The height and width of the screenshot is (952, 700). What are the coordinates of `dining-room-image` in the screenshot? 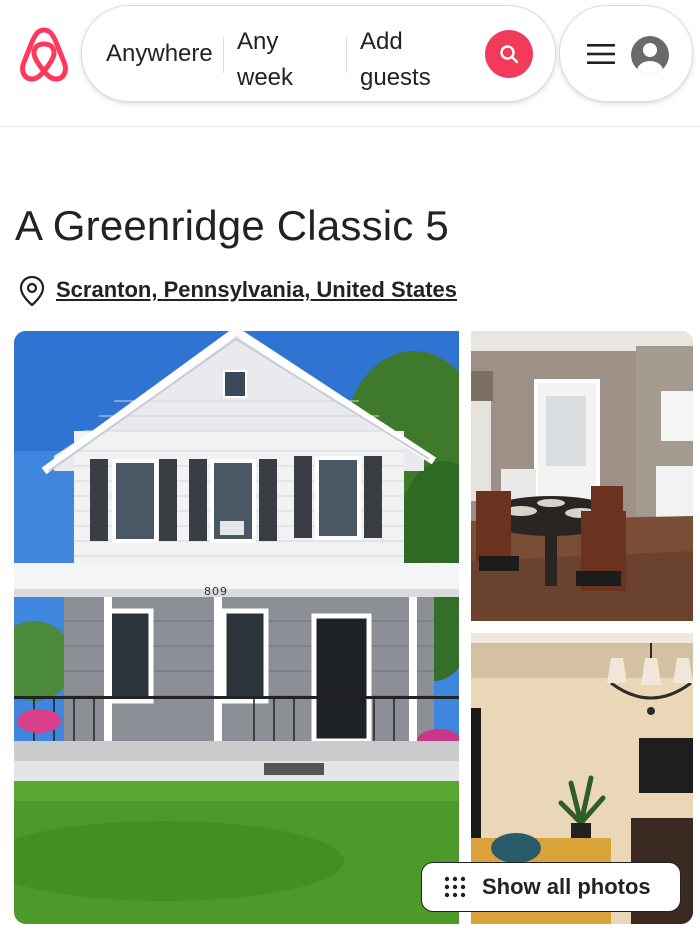 It's located at (582, 476).